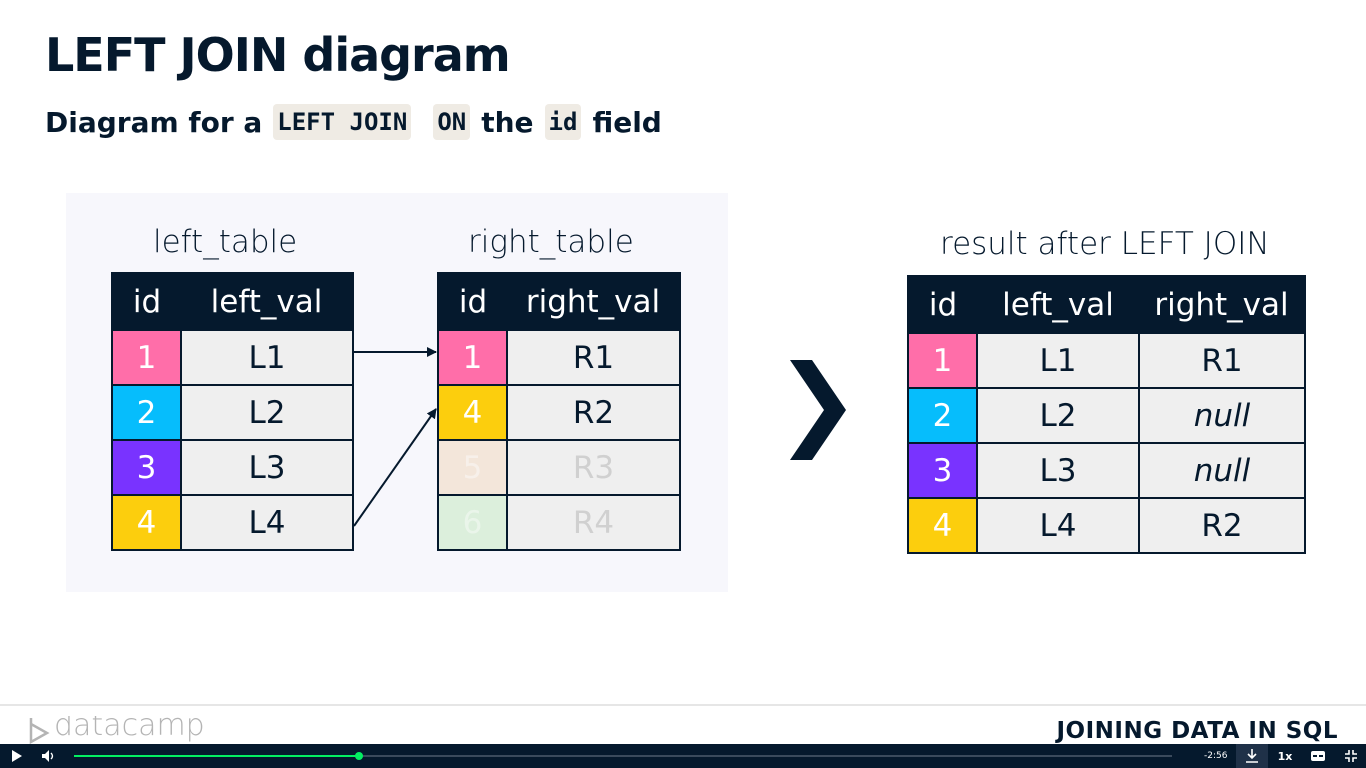  I want to click on id-cell: 3, so click(942, 470).